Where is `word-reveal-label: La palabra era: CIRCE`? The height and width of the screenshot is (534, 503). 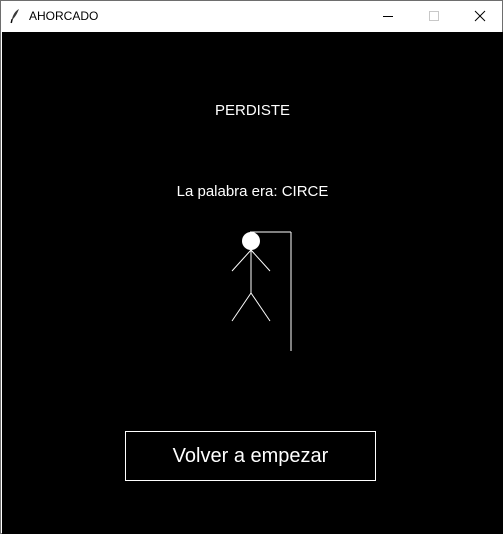 word-reveal-label: La palabra era: CIRCE is located at coordinates (252, 191).